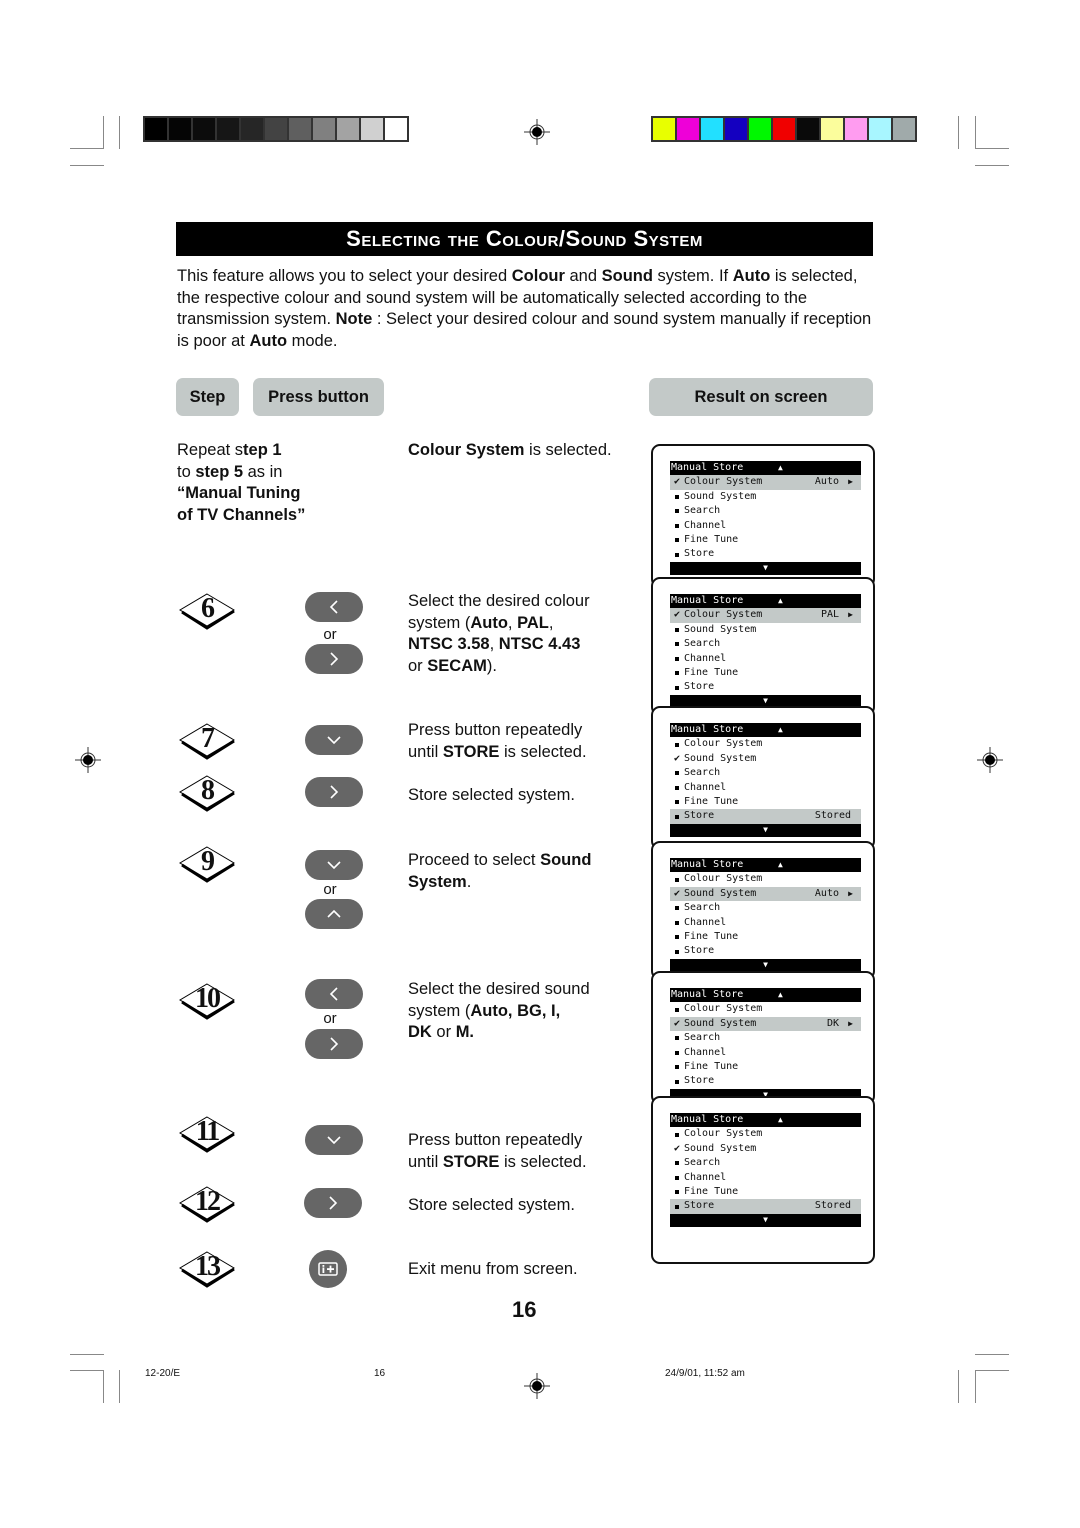 This screenshot has height=1528, width=1080. I want to click on remote-info-button, so click(328, 1269).